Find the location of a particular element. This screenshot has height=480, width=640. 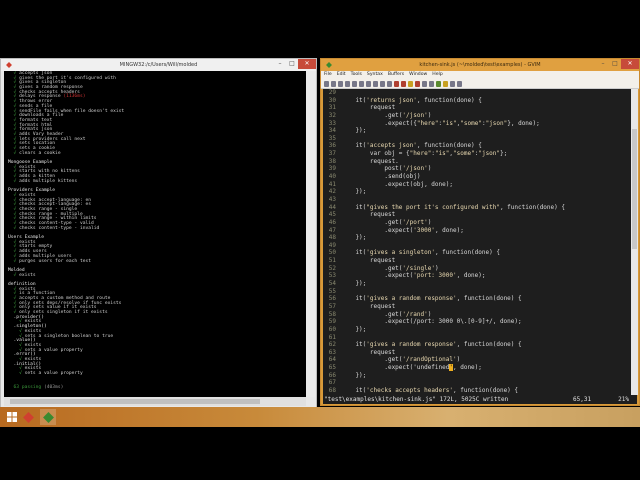

code-line: 52 .get('/single') is located at coordinates (477, 269).